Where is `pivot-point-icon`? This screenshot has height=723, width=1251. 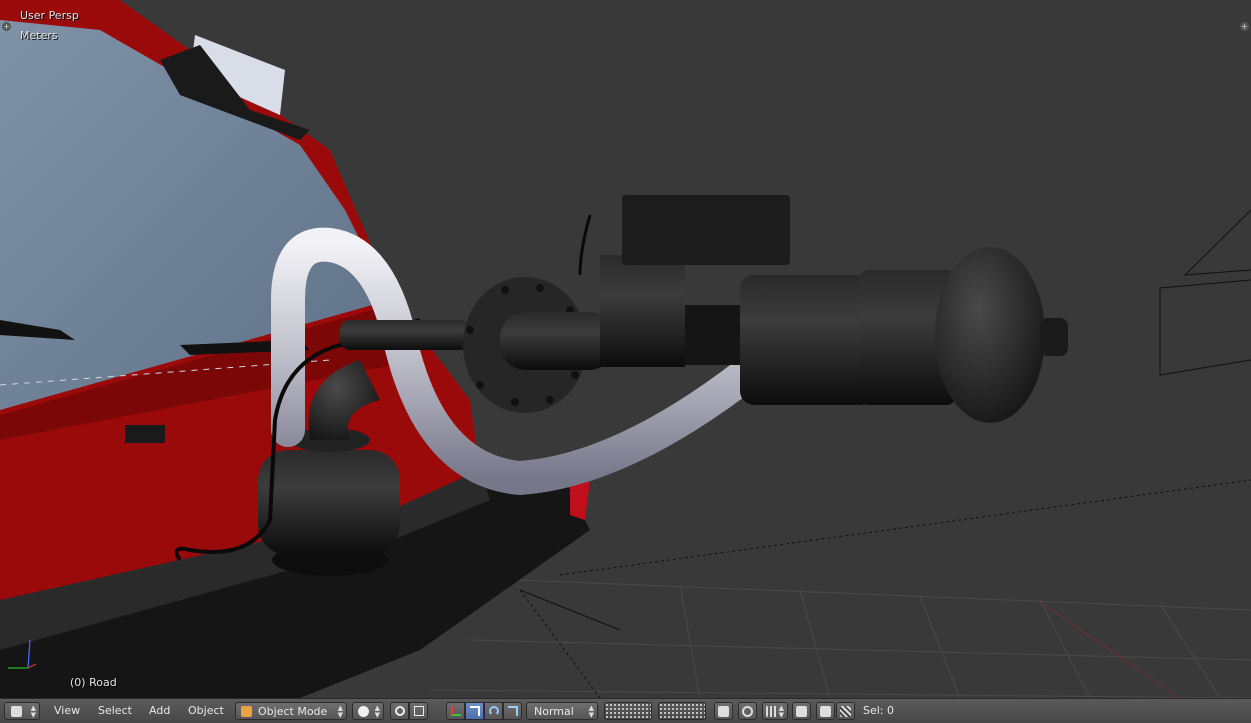
pivot-point-icon is located at coordinates (400, 711).